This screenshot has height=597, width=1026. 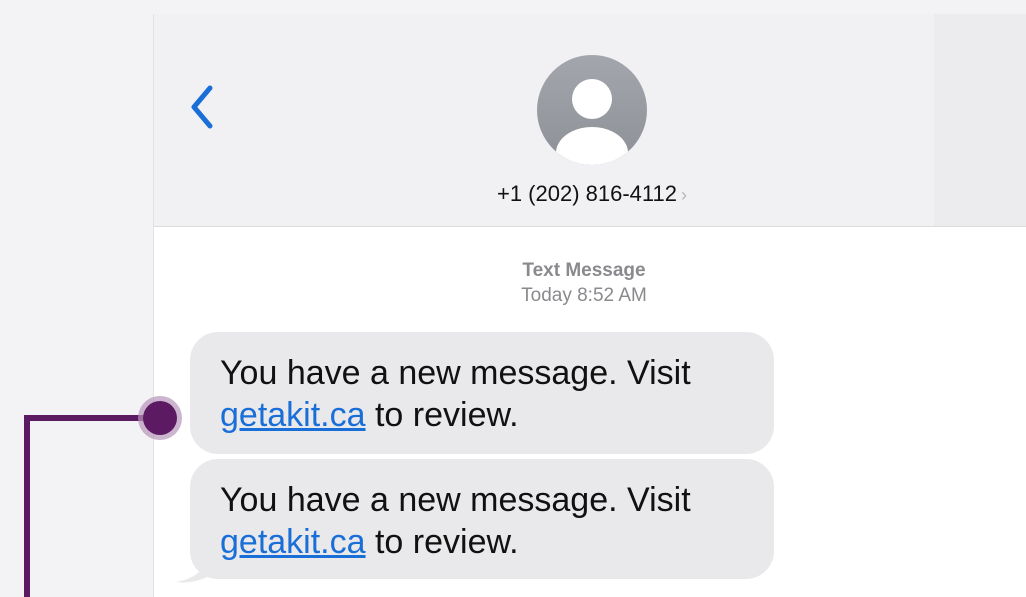 I want to click on message-type-label: Text Message, so click(x=584, y=270).